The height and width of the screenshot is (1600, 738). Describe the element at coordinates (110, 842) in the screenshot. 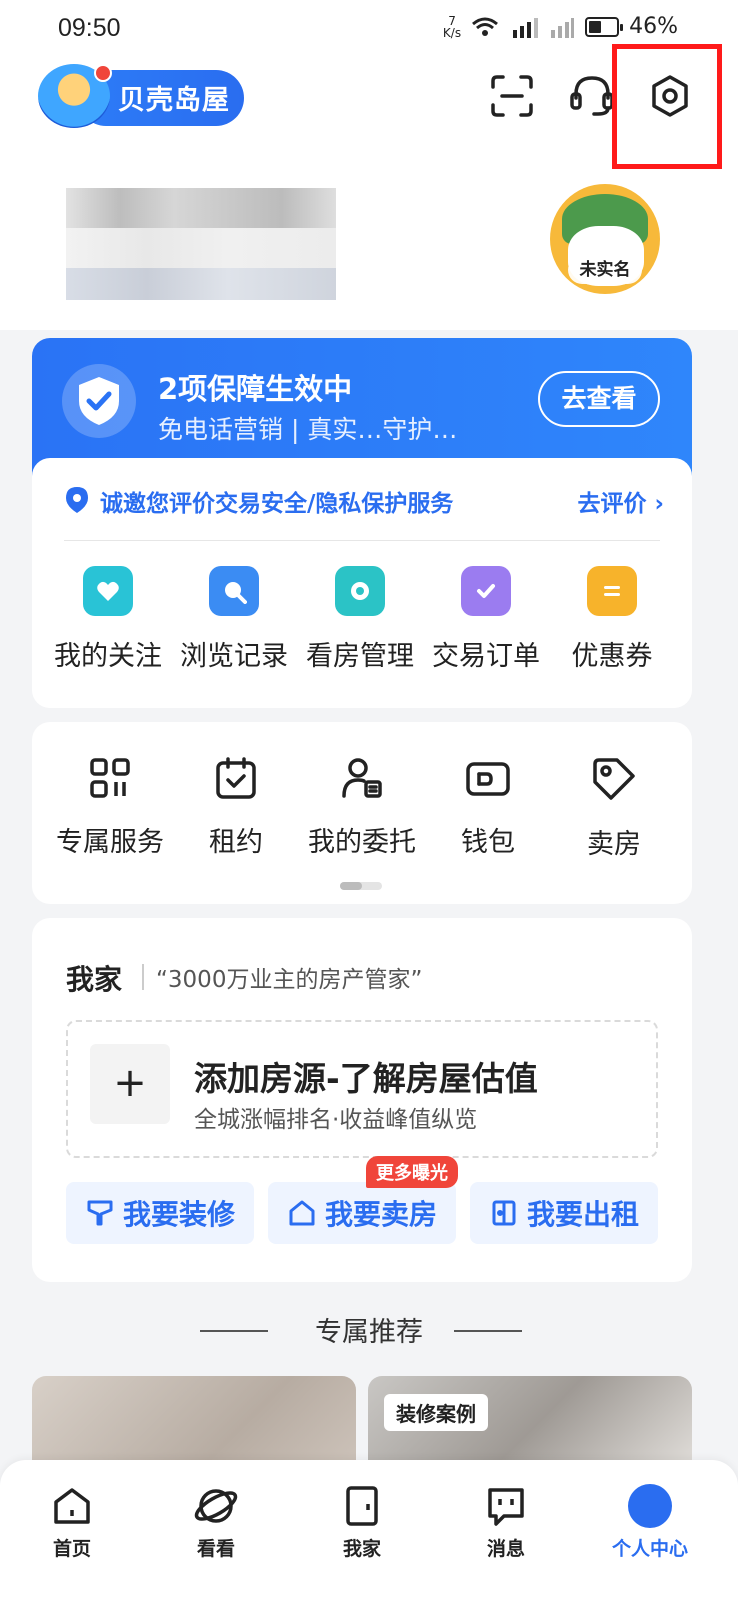

I see `tool-label: 专属服务` at that location.